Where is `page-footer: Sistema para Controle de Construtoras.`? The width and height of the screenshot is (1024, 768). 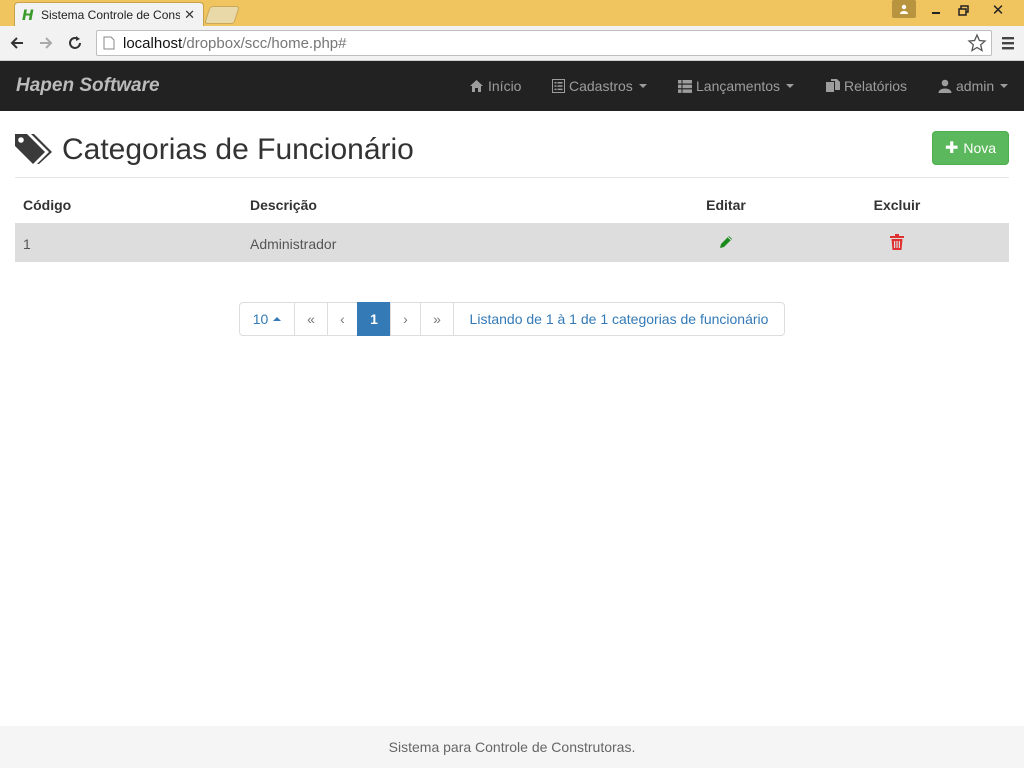 page-footer: Sistema para Controle de Construtoras. is located at coordinates (512, 747).